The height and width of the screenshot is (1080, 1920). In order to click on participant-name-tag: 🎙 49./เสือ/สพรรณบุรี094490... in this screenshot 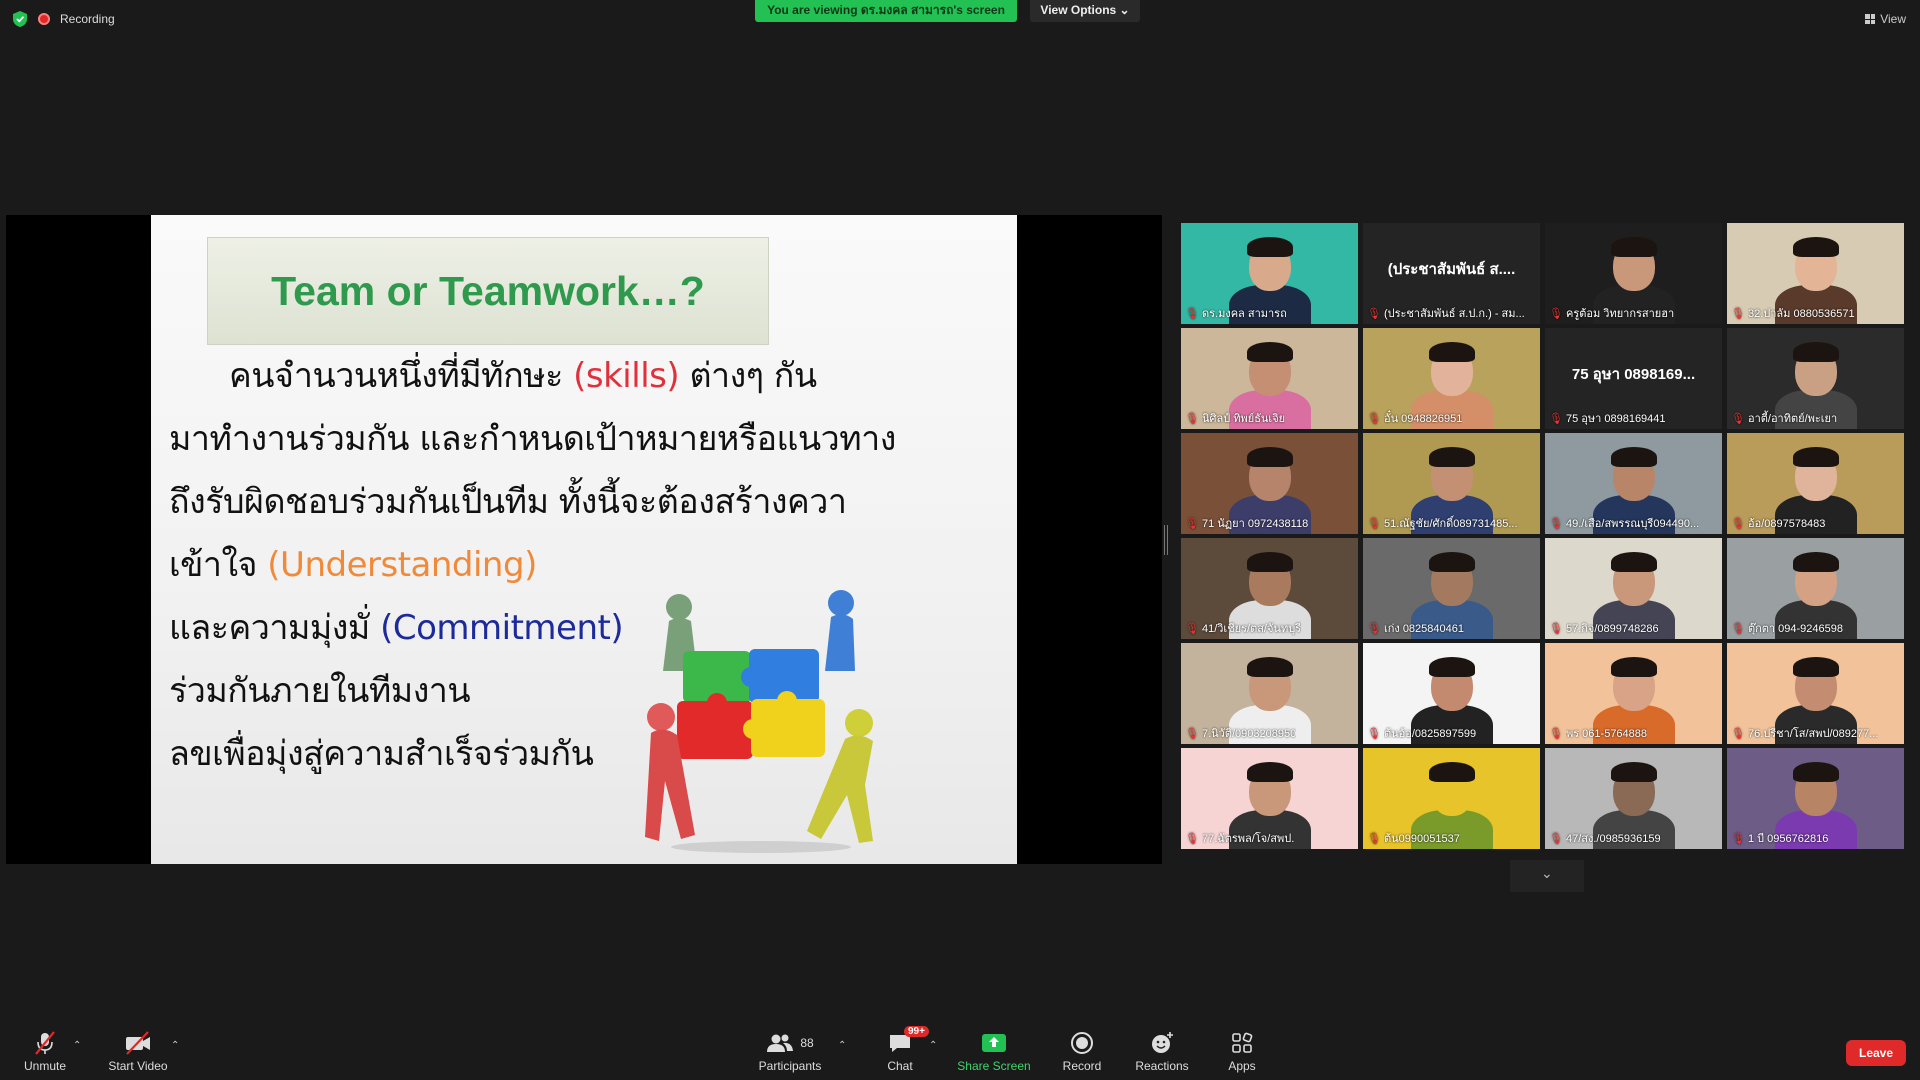, I will do `click(1633, 523)`.